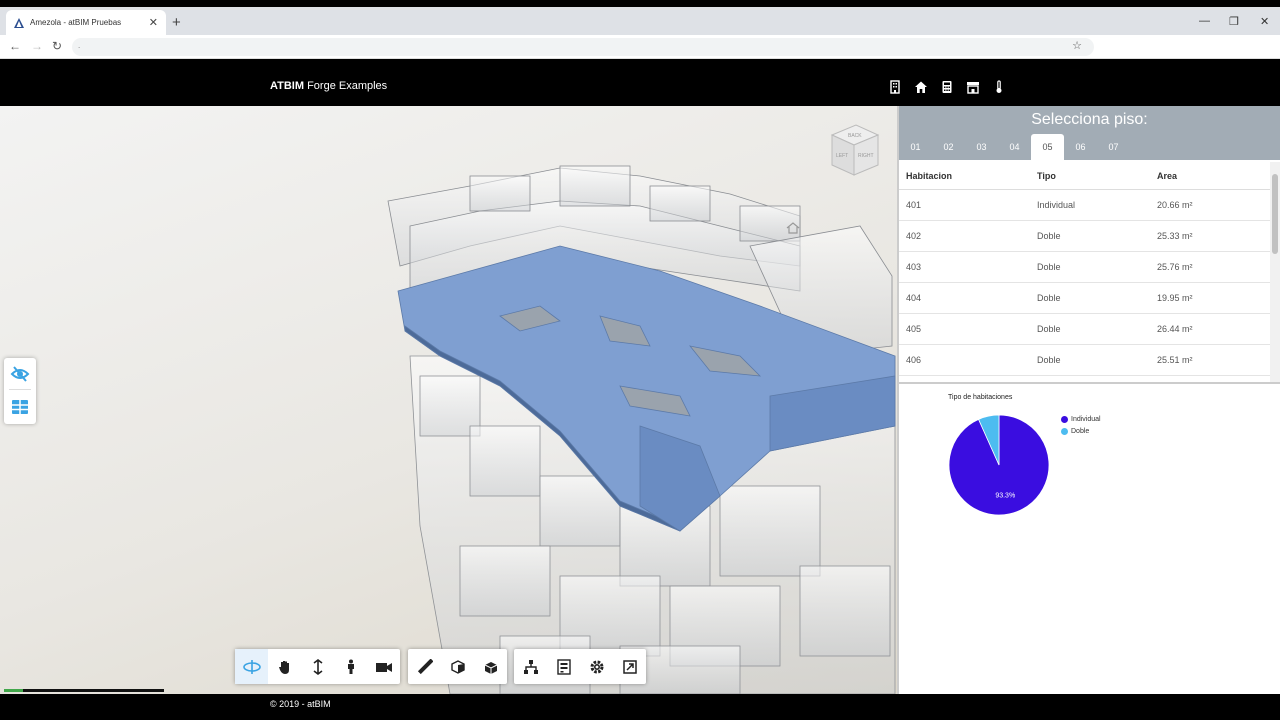 Image resolution: width=1280 pixels, height=720 pixels. I want to click on legend-item: Individual, so click(1081, 419).